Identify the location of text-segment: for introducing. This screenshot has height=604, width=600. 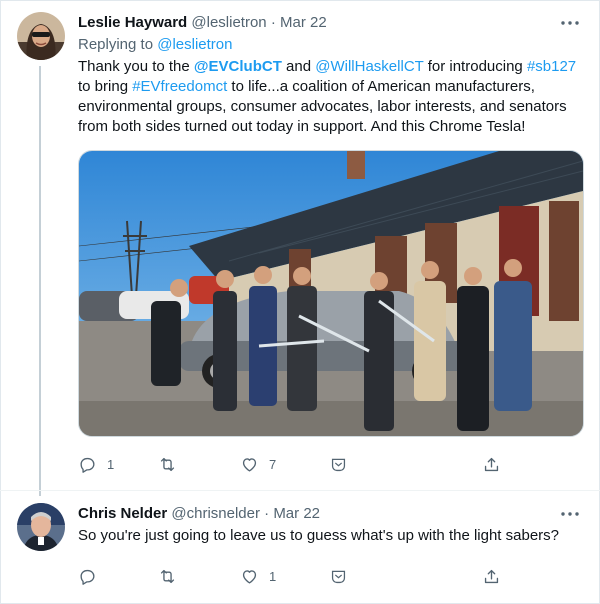
(475, 66).